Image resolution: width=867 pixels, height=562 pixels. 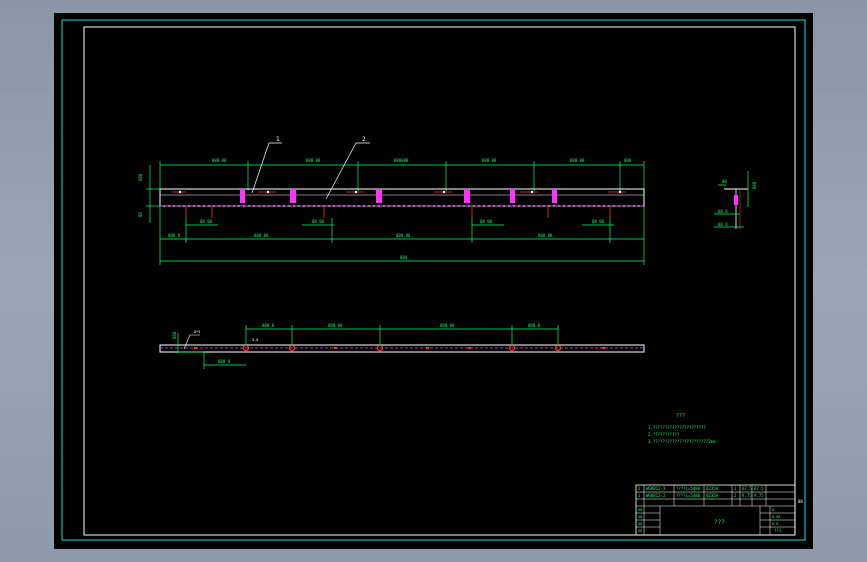 I want to click on part-row-1-desc: ????L=5480, so click(x=688, y=488).